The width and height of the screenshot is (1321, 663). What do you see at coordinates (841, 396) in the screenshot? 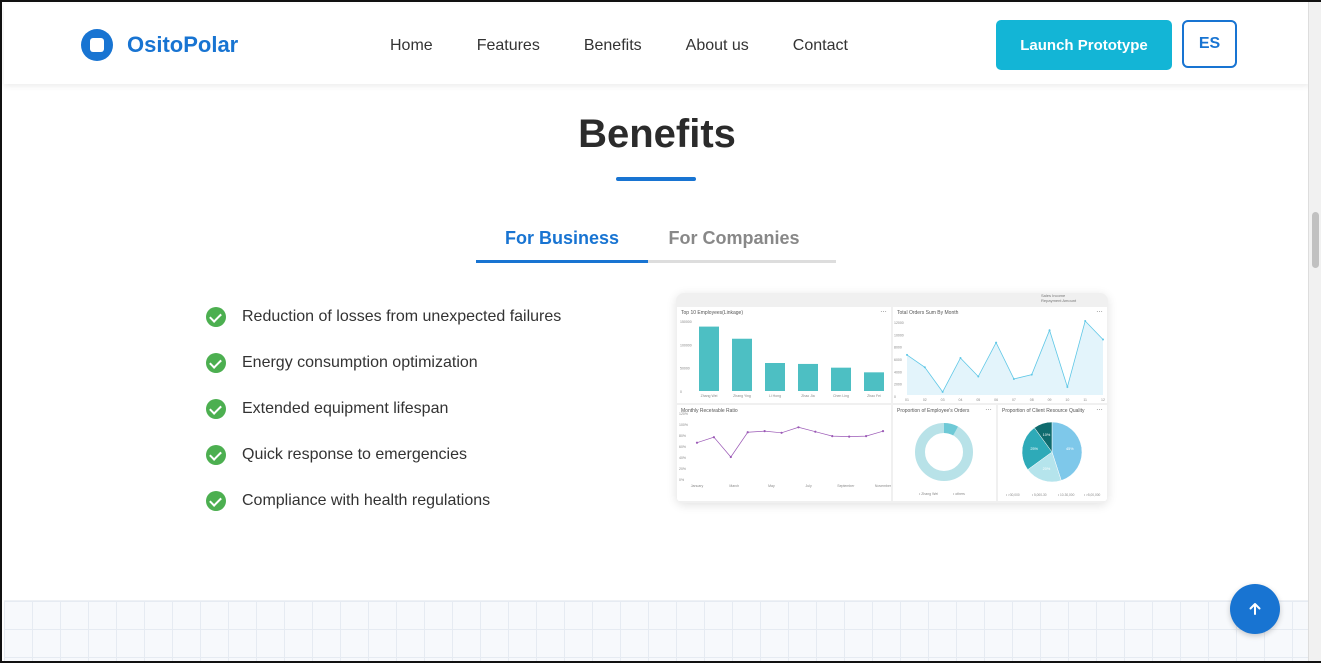
I see `x-tick-label: Chen Ling` at bounding box center [841, 396].